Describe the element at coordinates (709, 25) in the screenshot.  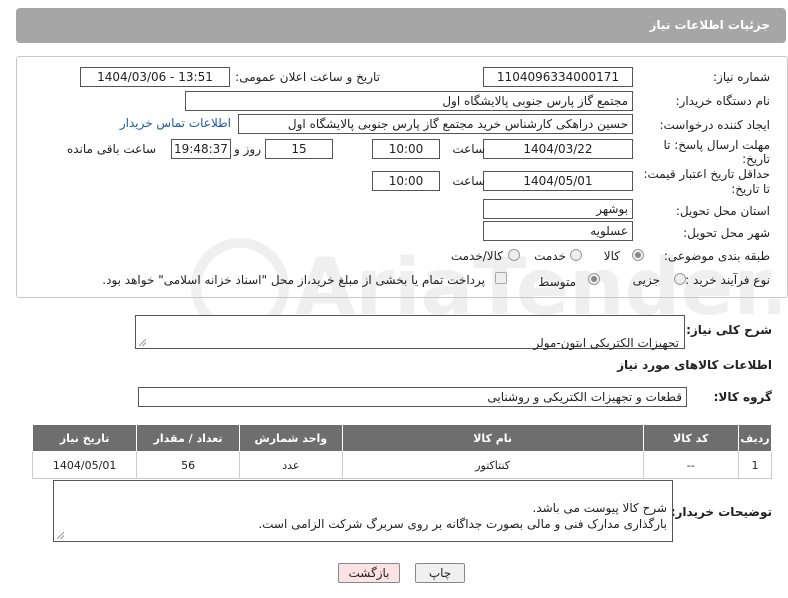
I see `page-title: جزئیات اطلاعات نیاز` at that location.